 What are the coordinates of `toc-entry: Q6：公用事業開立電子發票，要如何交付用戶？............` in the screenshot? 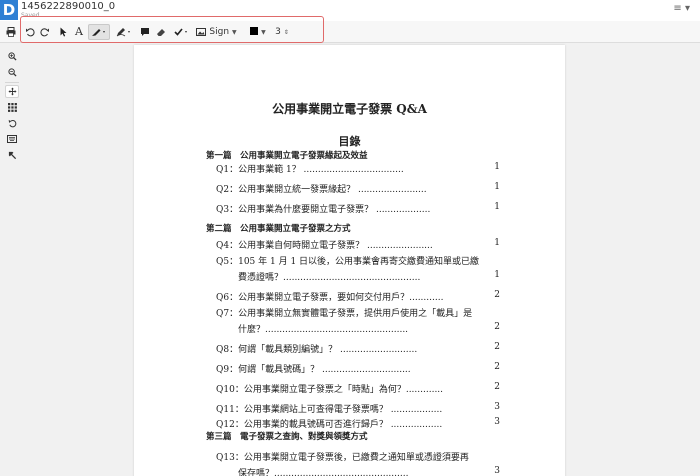 It's located at (330, 298).